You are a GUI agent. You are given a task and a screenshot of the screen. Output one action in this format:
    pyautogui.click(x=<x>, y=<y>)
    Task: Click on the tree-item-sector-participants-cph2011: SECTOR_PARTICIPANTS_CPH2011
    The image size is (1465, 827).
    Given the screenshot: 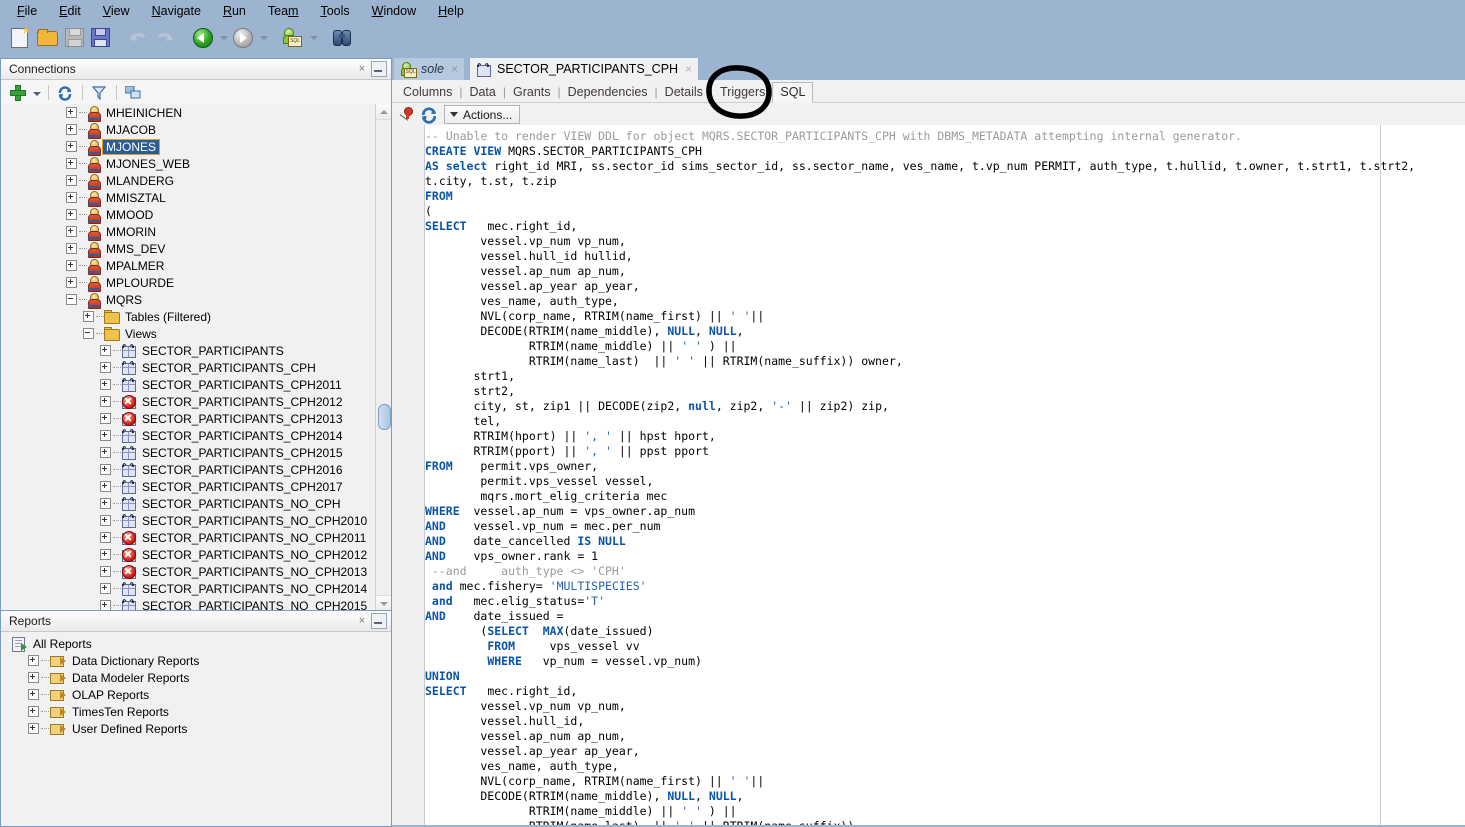 What is the action you would take?
    pyautogui.click(x=196, y=384)
    